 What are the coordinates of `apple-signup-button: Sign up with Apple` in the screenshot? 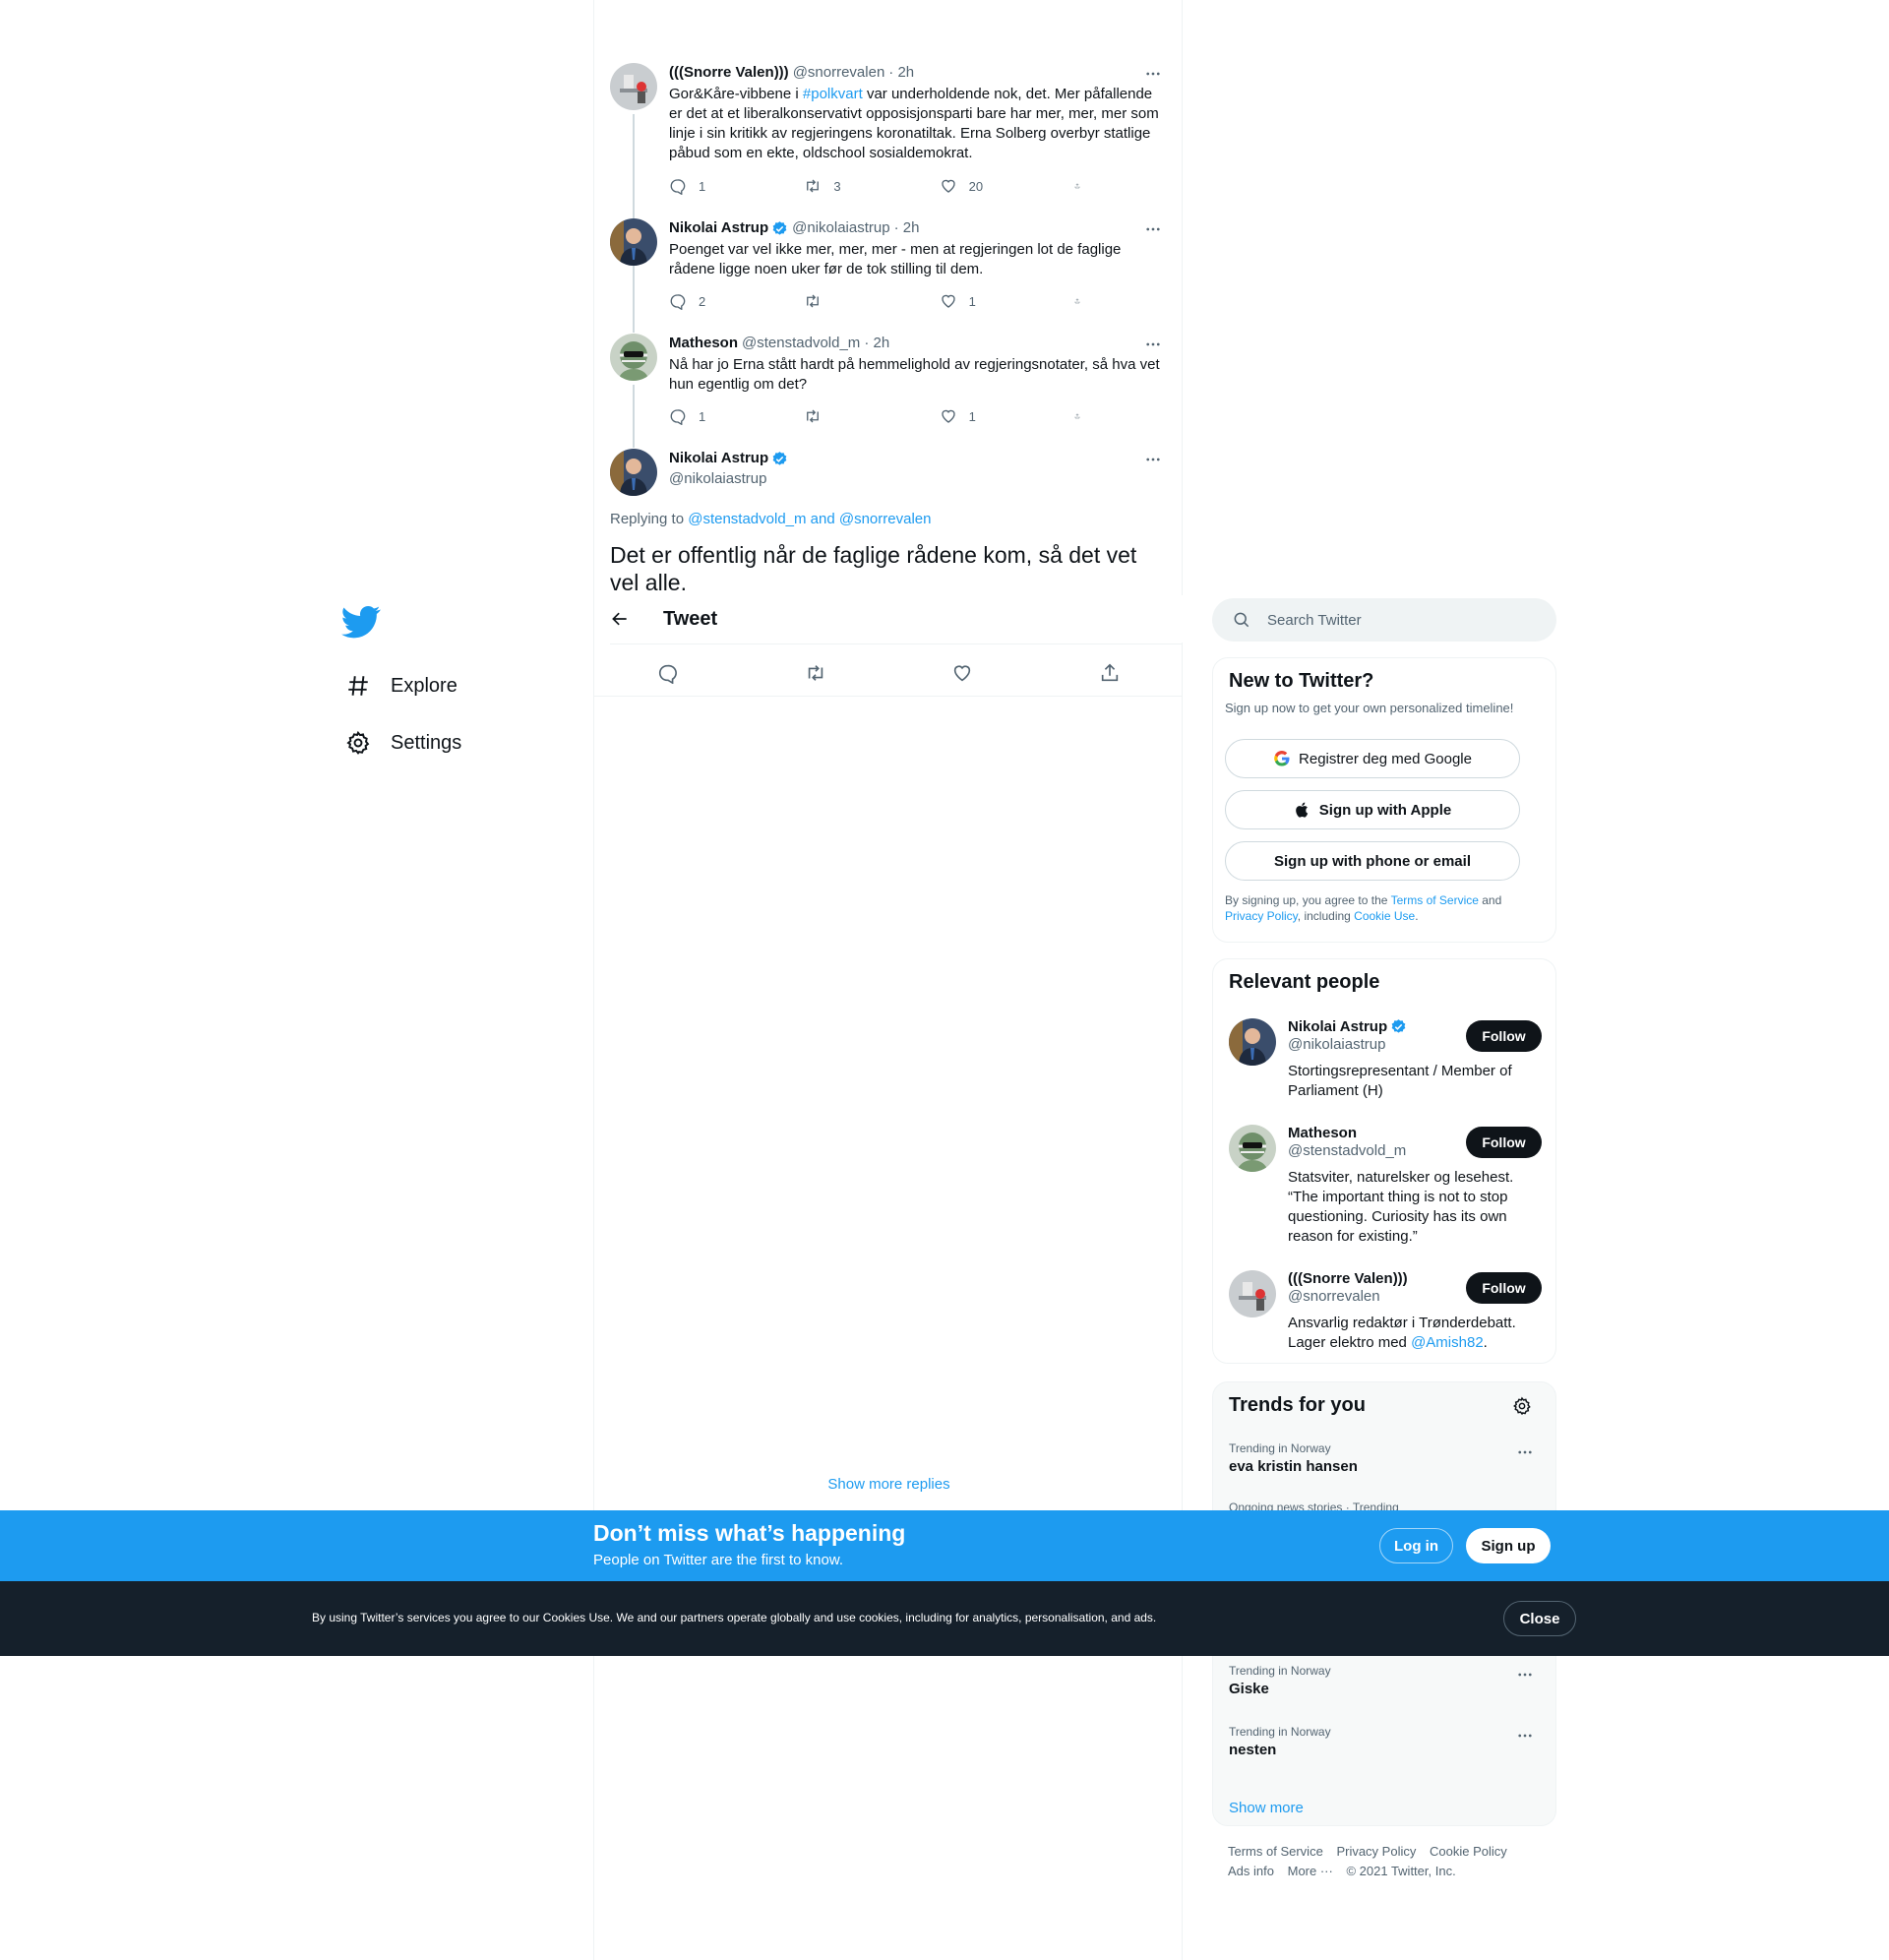 It's located at (1372, 809).